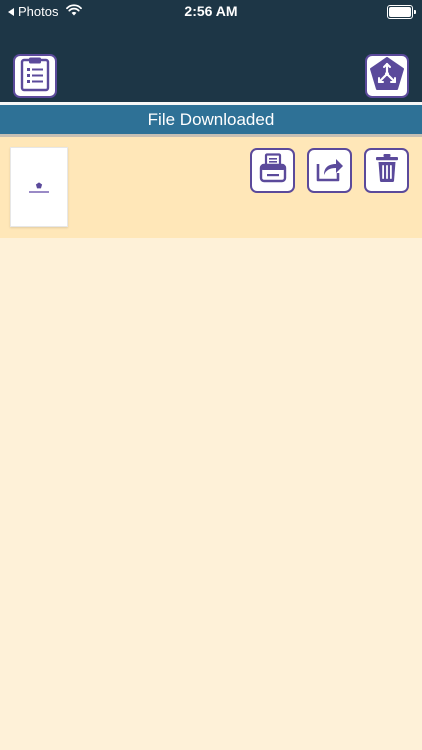 The height and width of the screenshot is (750, 422). I want to click on share-icon, so click(330, 170).